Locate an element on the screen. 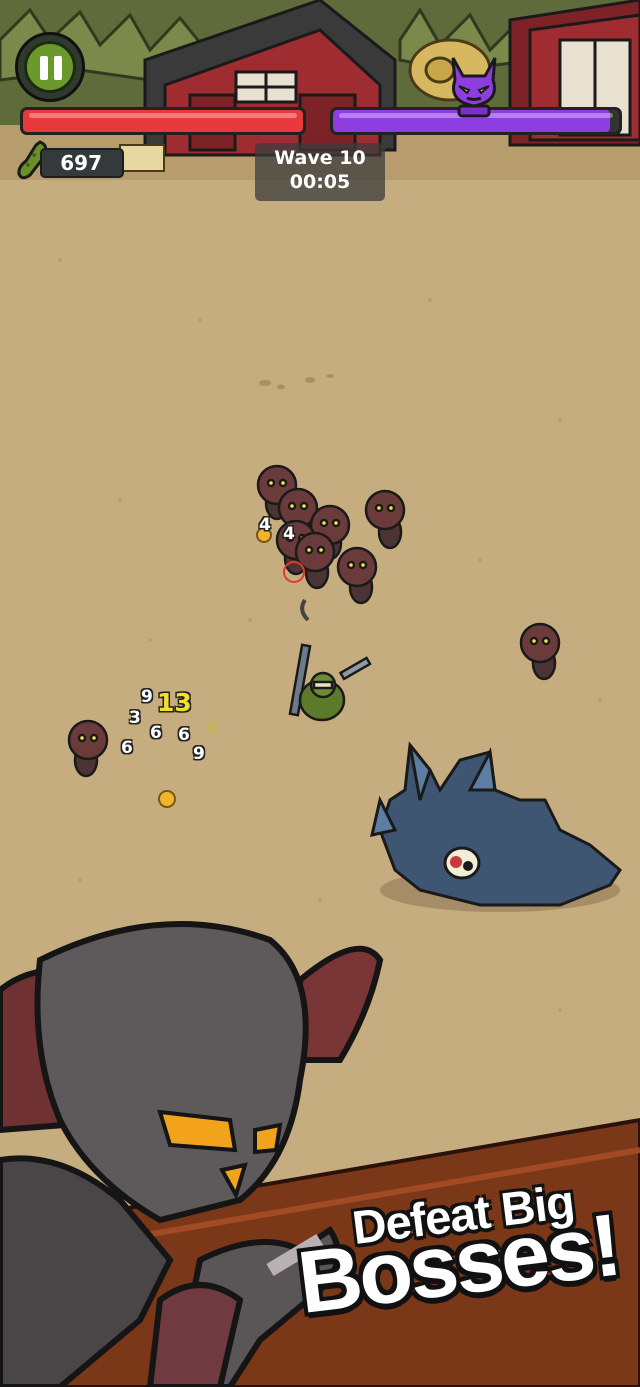 The image size is (640, 1387). player-health-bar is located at coordinates (163, 121).